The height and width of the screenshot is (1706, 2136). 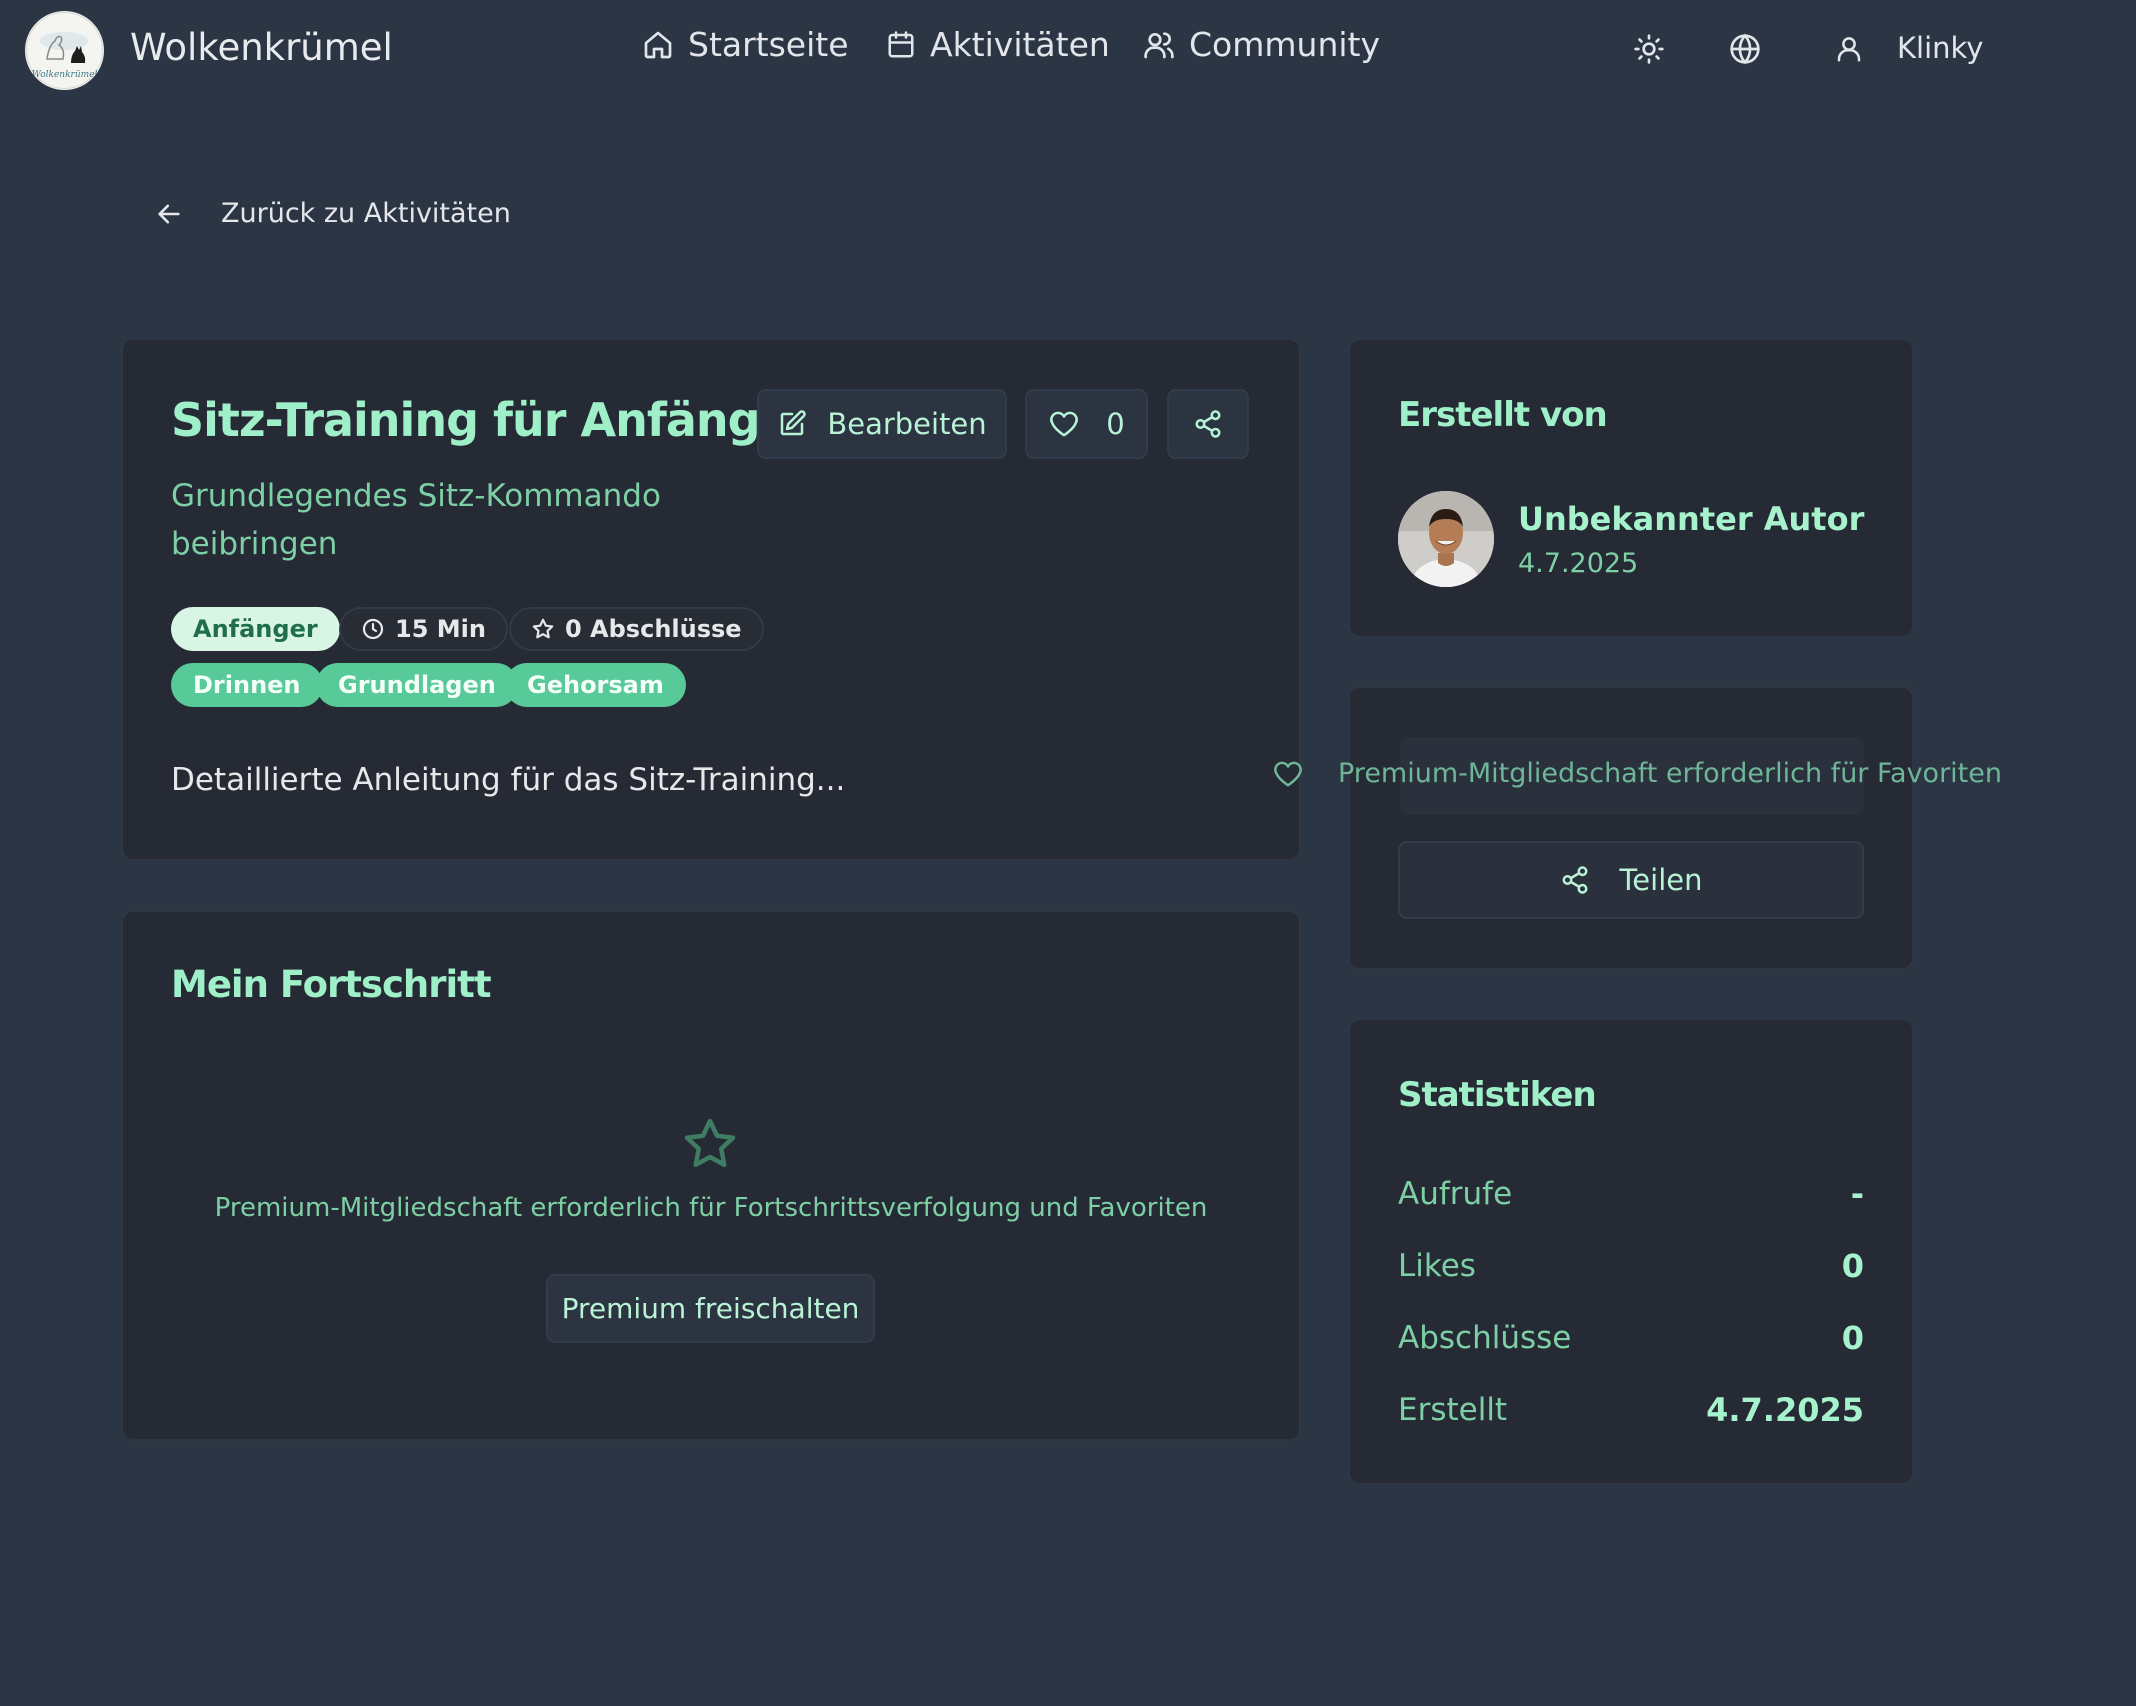 I want to click on nav-label: Startseite, so click(x=768, y=44).